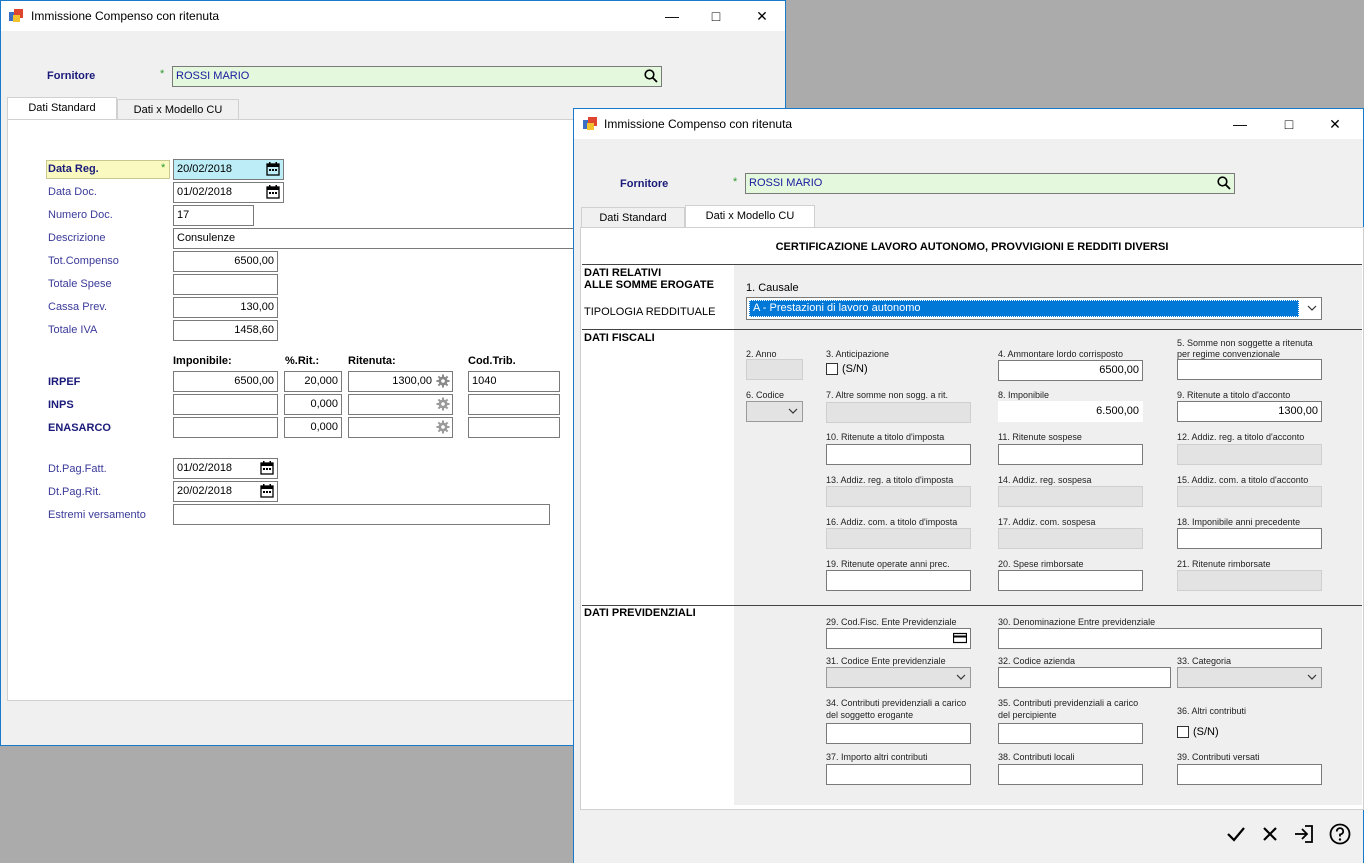 Image resolution: width=1364 pixels, height=863 pixels. What do you see at coordinates (898, 538) in the screenshot?
I see `f16-input` at bounding box center [898, 538].